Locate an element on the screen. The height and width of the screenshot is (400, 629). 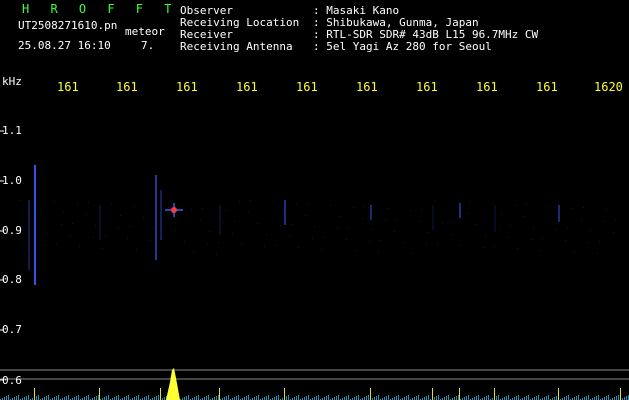
freq-tick-label: 0.8 is located at coordinates (12, 279).